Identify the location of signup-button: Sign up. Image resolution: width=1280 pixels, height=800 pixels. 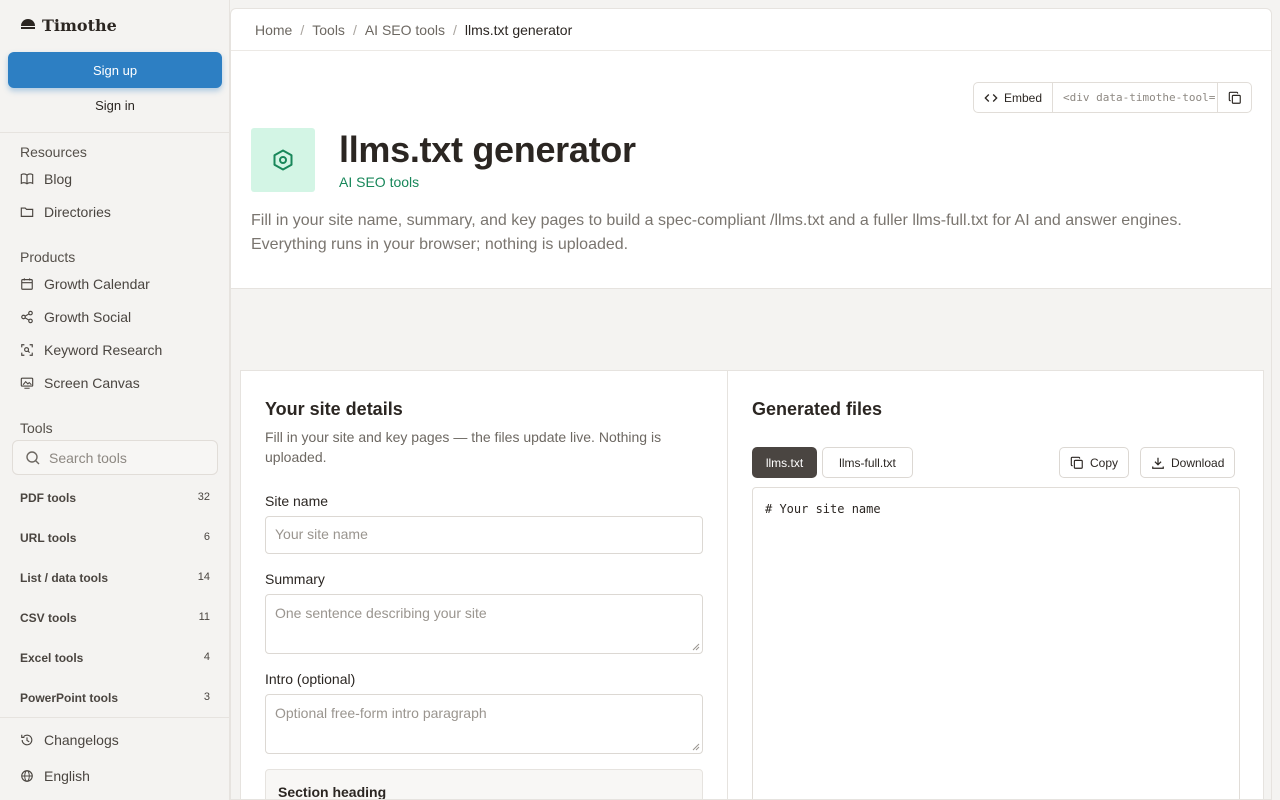
(115, 70).